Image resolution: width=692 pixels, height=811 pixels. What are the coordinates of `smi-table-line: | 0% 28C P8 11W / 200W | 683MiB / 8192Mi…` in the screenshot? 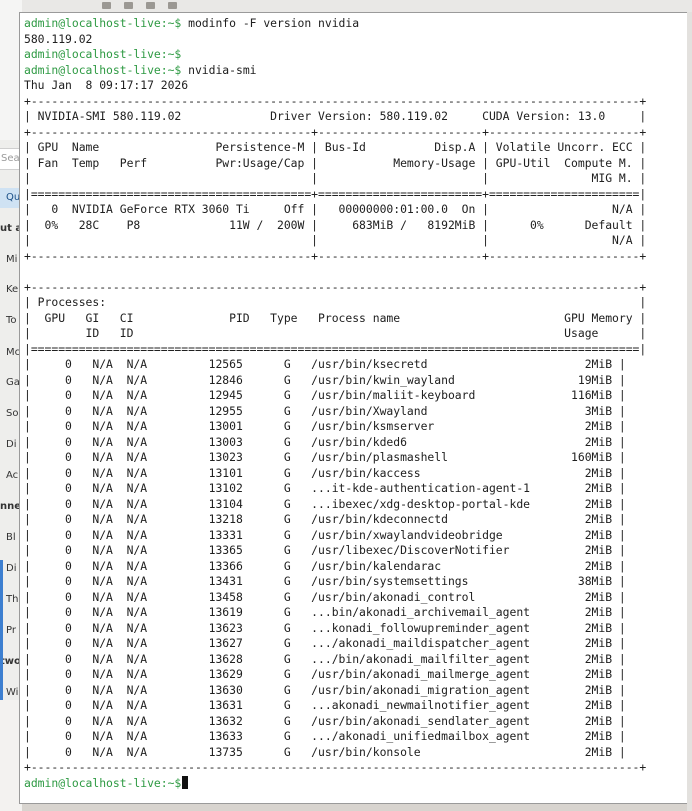 It's located at (335, 224).